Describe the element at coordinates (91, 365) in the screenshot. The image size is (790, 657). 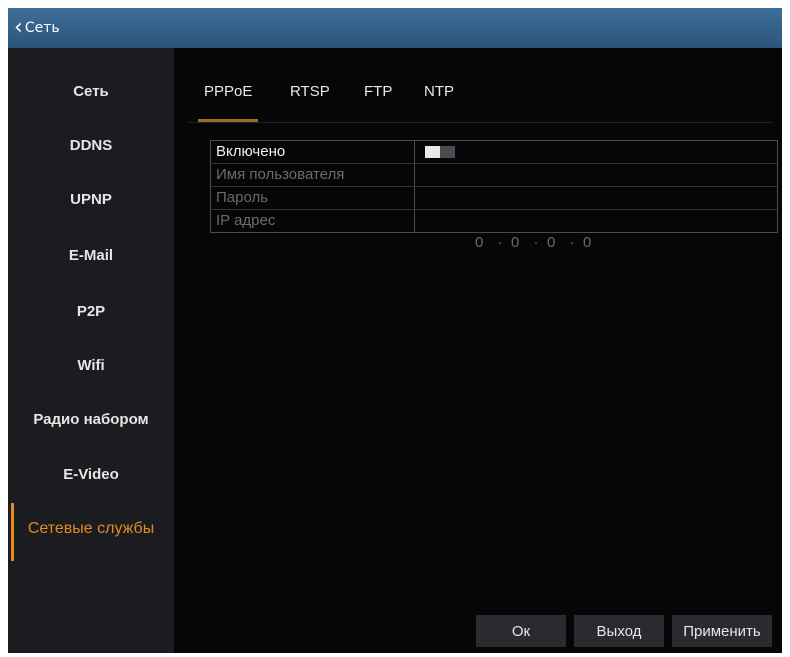
I see `sidebar-item-wifi: Wifi` at that location.